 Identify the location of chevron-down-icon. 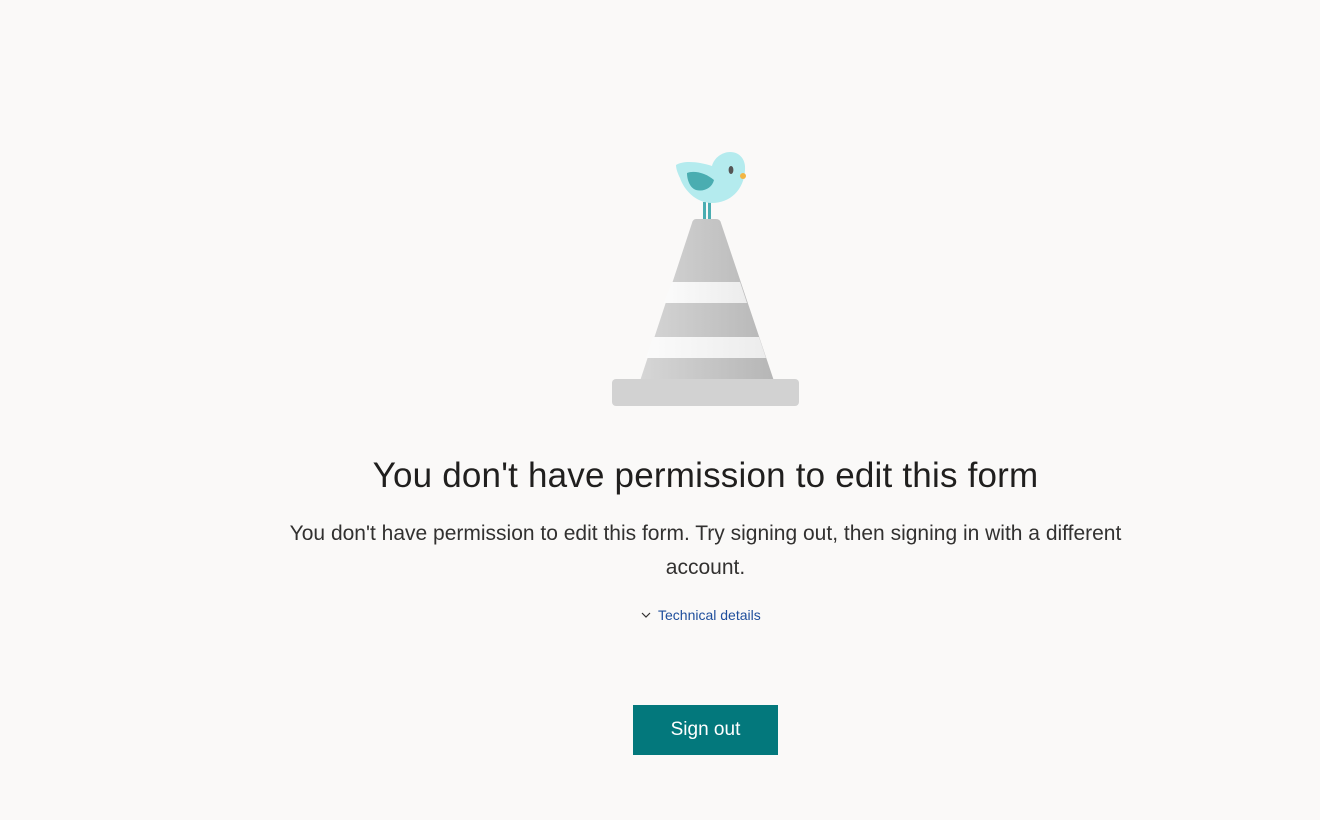
(646, 615).